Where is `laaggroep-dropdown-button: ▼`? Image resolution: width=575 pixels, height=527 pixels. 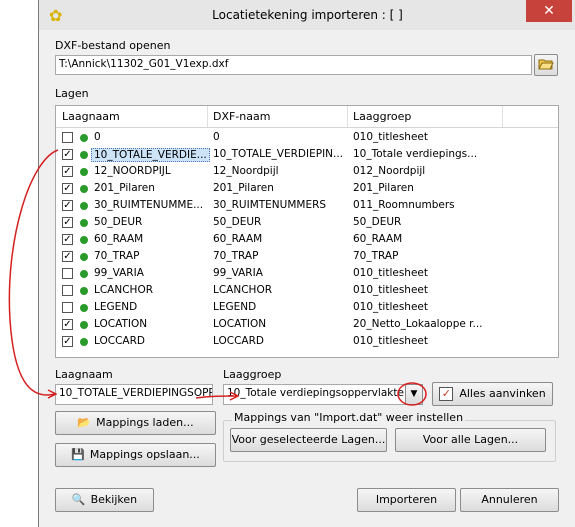 laaggroep-dropdown-button: ▼ is located at coordinates (414, 394).